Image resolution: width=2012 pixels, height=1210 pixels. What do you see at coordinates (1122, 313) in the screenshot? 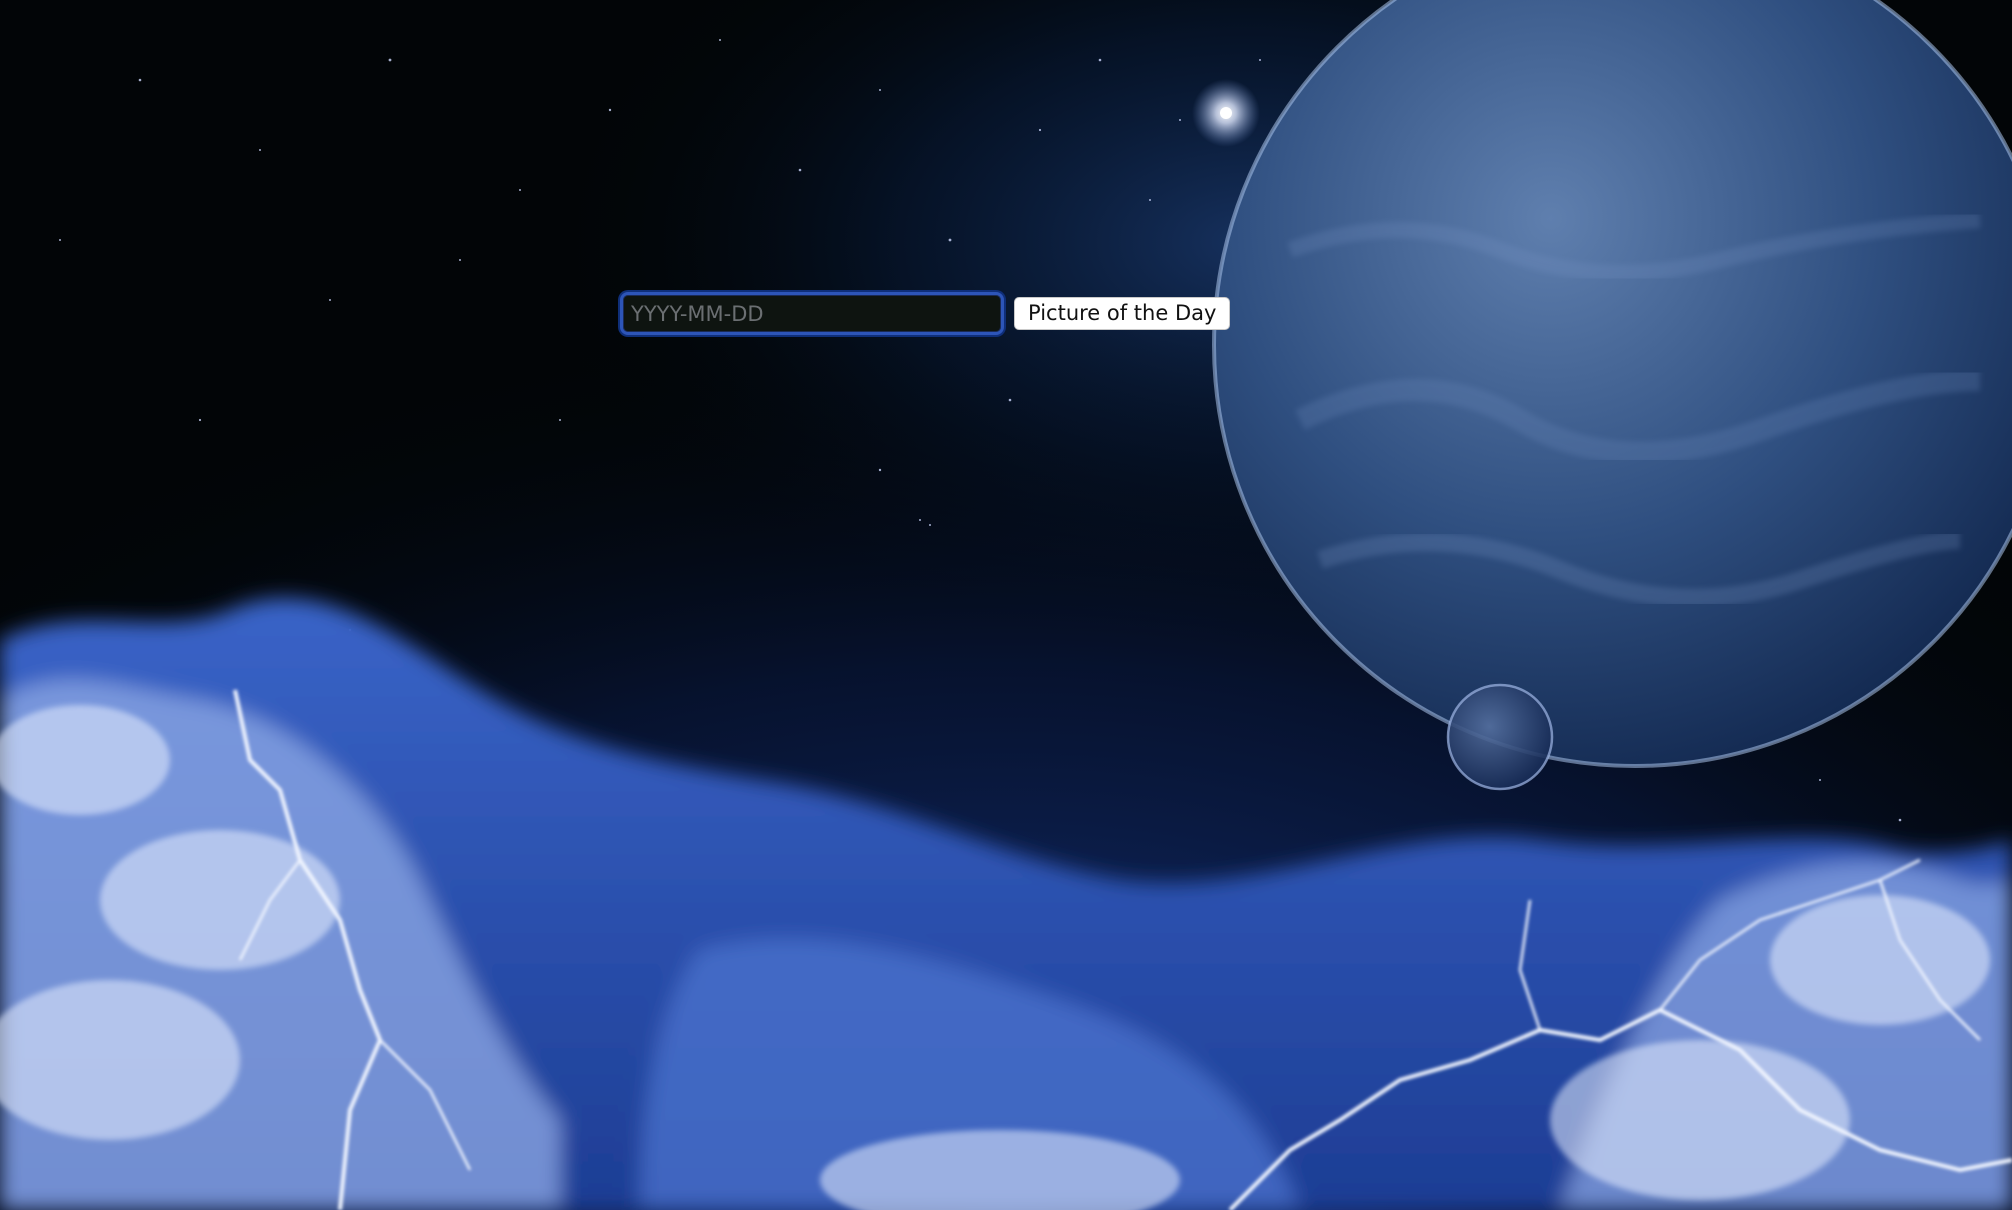
I see `picture-of-the-day-button: Picture of the Day` at bounding box center [1122, 313].